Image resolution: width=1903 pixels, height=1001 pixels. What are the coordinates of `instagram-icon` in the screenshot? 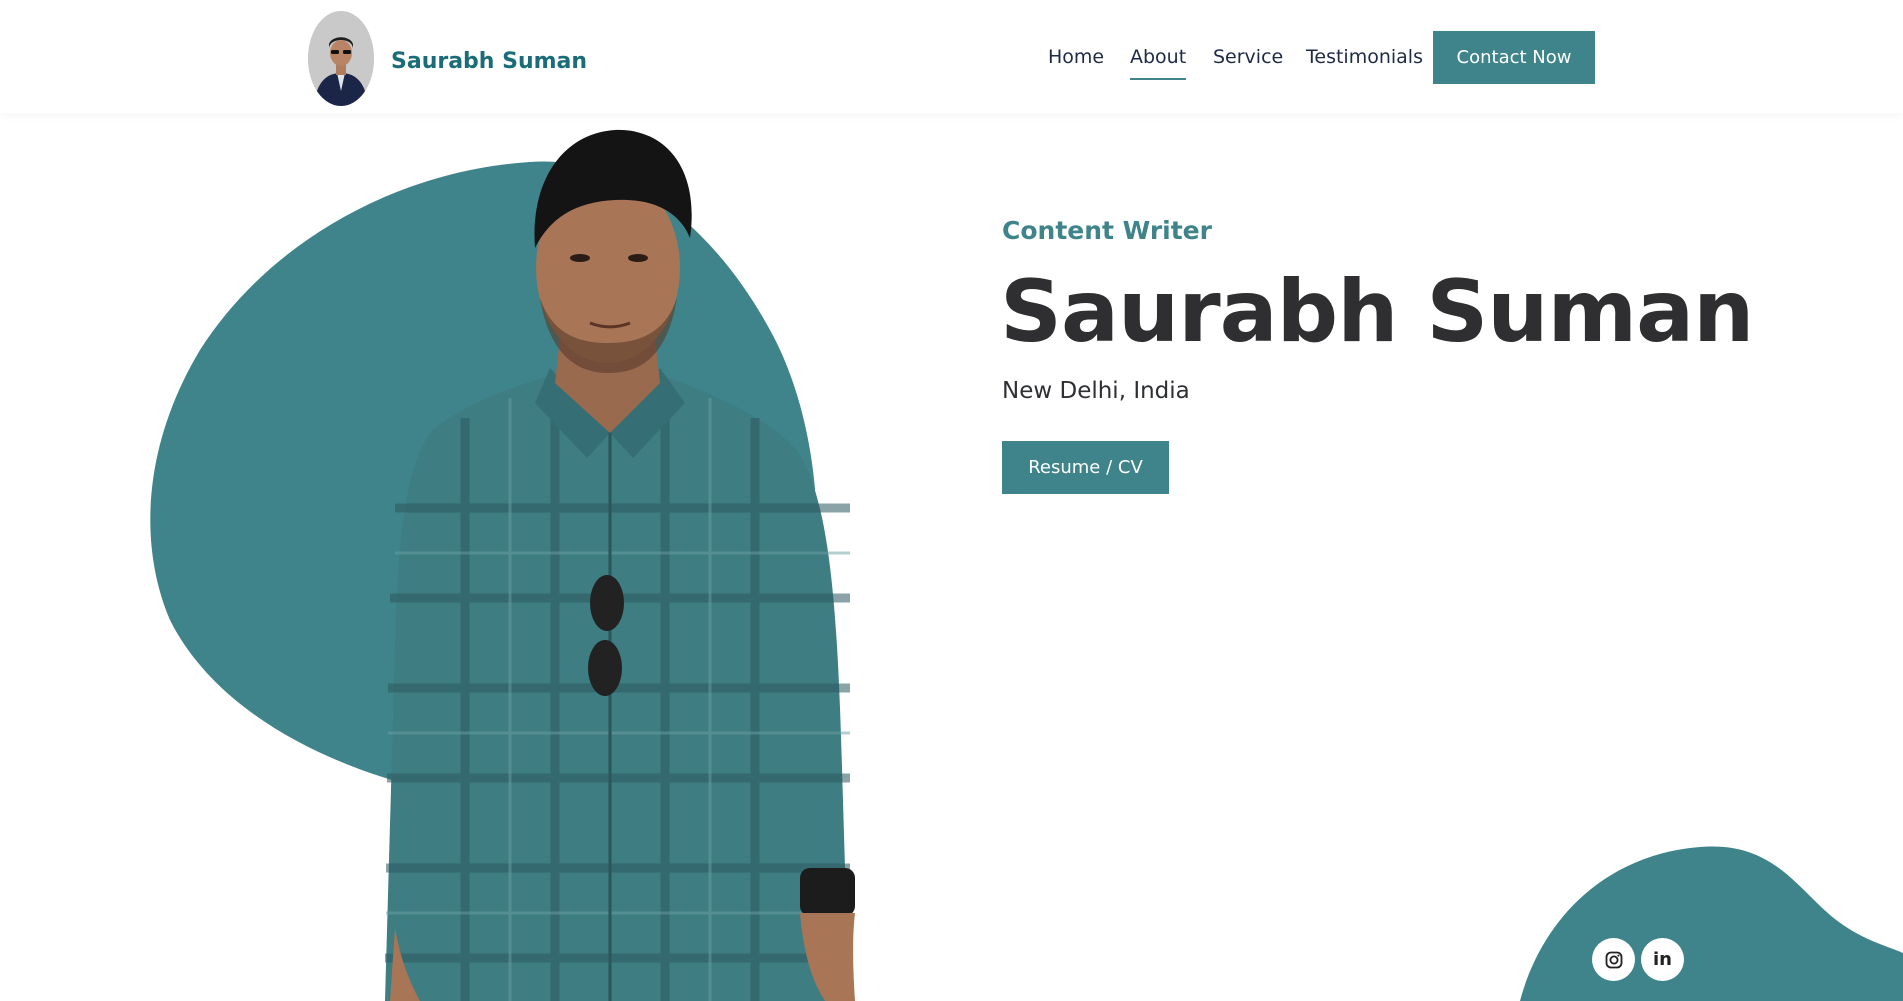 It's located at (1613, 959).